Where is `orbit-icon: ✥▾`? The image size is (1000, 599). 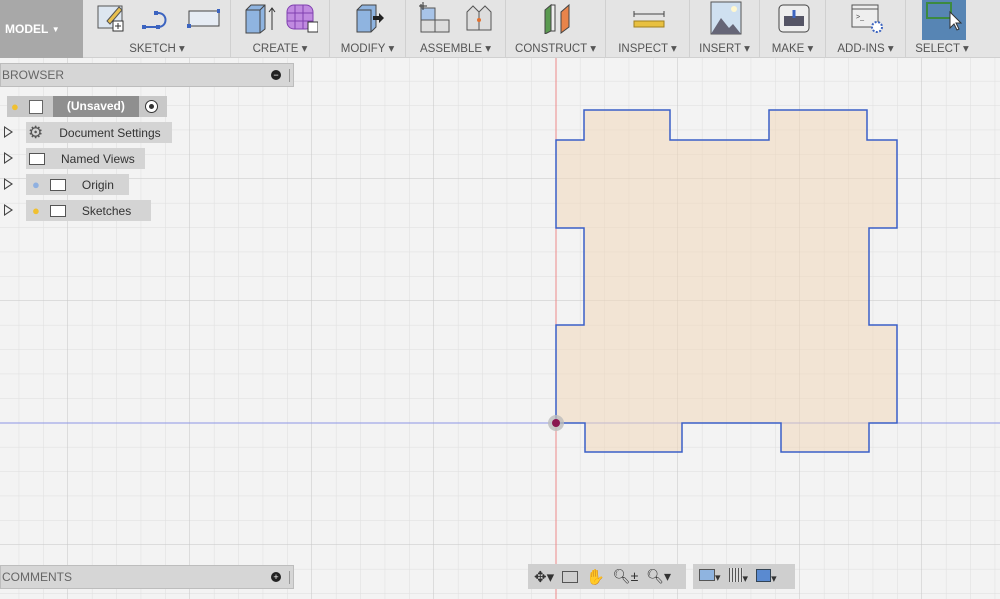 orbit-icon: ✥▾ is located at coordinates (544, 577).